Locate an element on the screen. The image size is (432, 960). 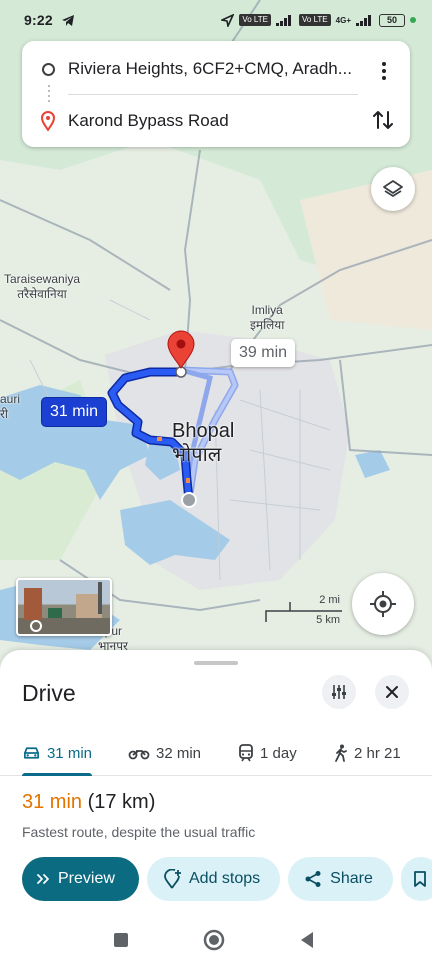
back-icon is located at coordinates (307, 940).